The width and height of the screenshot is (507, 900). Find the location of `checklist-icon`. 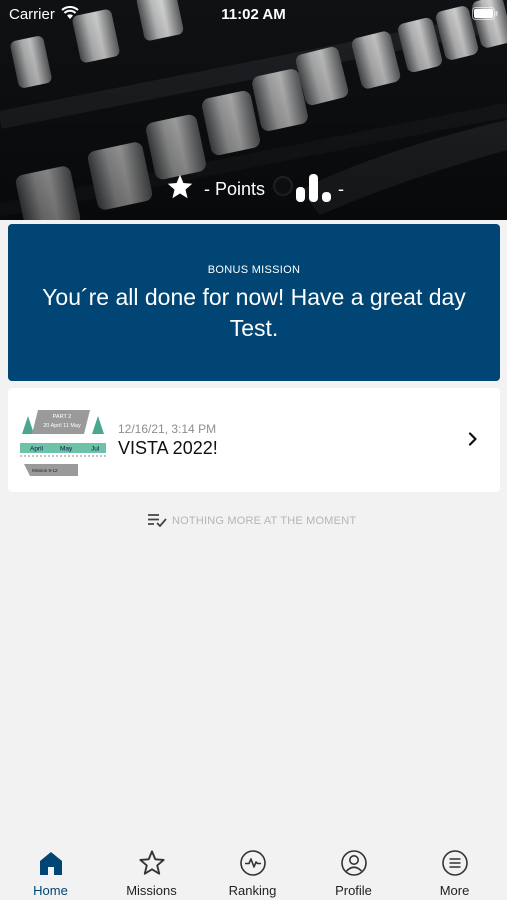

checklist-icon is located at coordinates (157, 520).